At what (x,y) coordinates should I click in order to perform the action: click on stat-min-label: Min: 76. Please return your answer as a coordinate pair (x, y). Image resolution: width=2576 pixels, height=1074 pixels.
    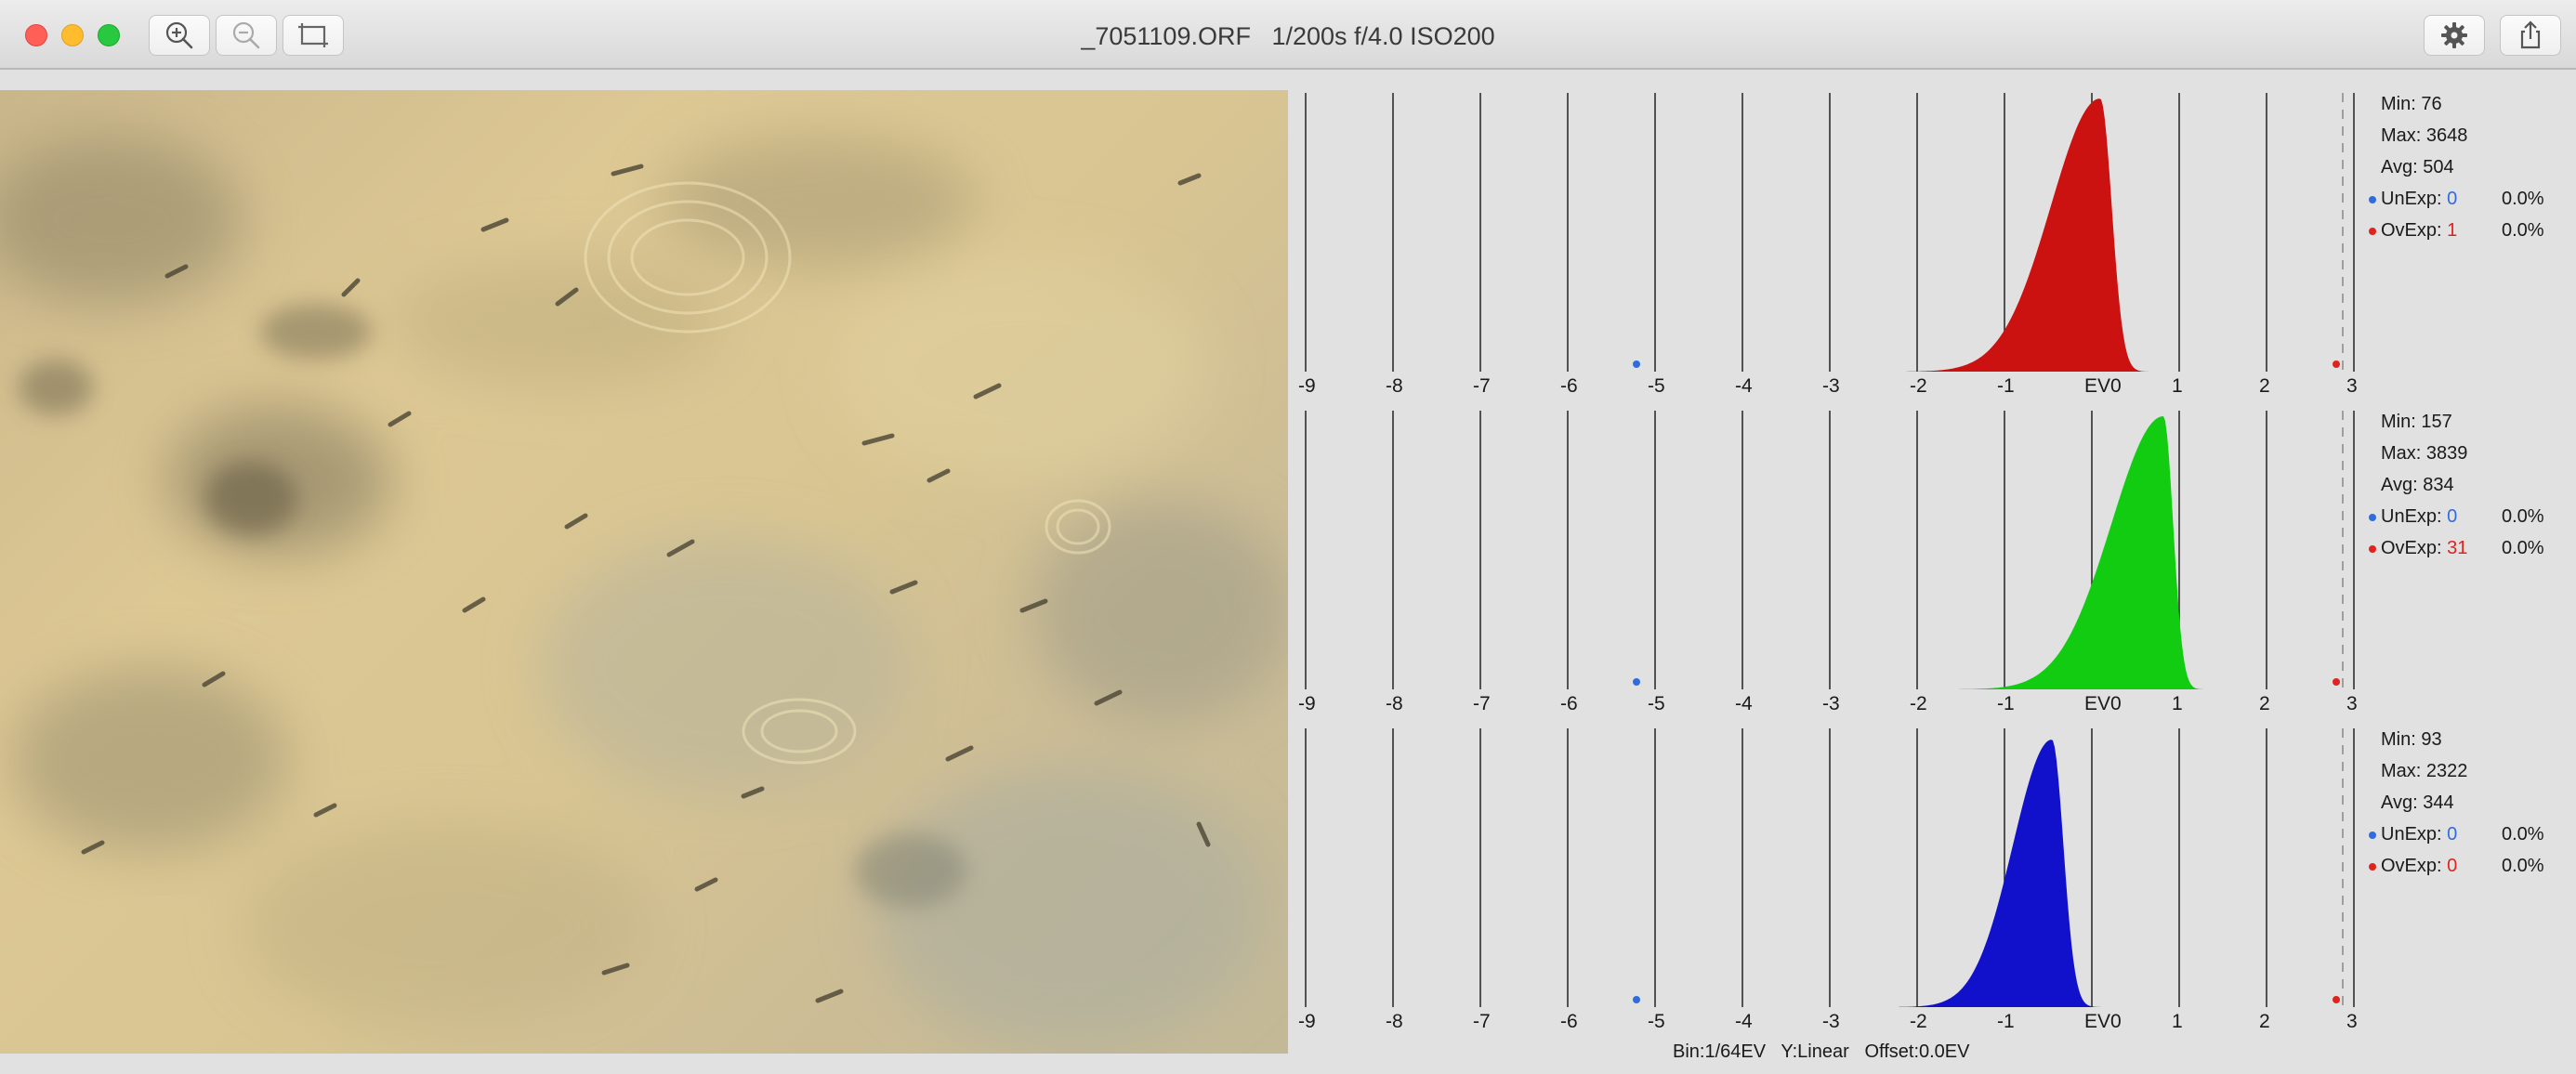
    Looking at the image, I should click on (2411, 104).